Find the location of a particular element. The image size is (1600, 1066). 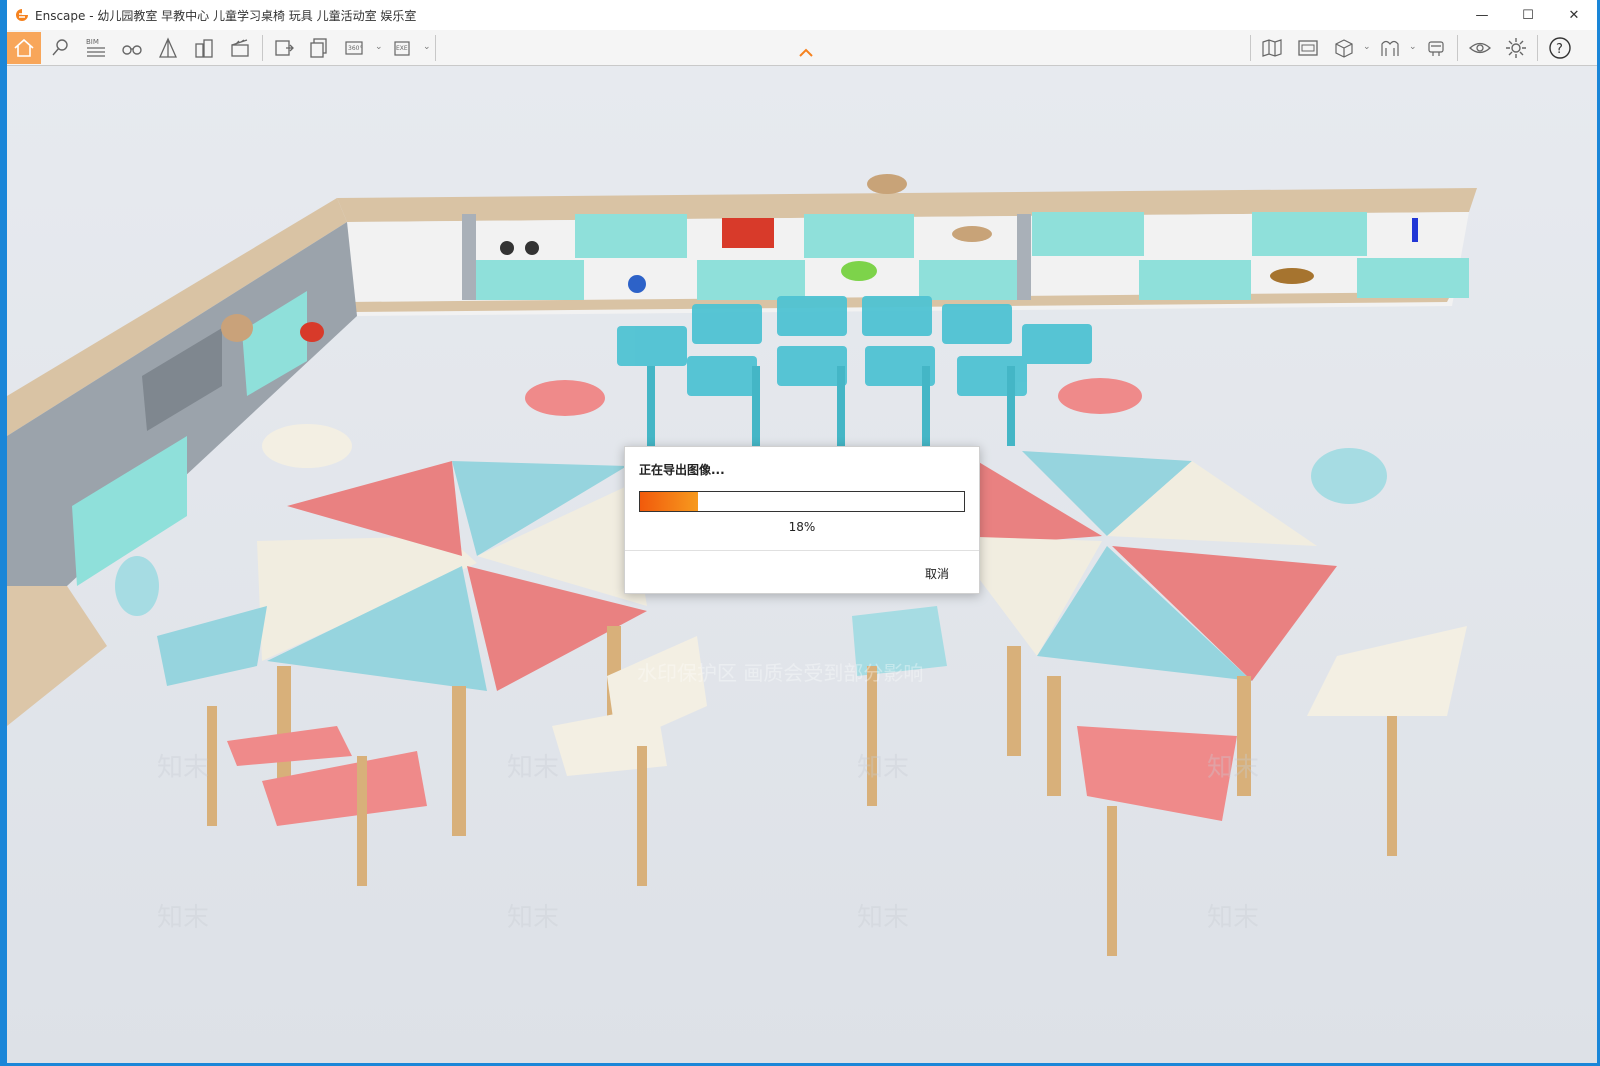

clapperboard-icon is located at coordinates (240, 48).